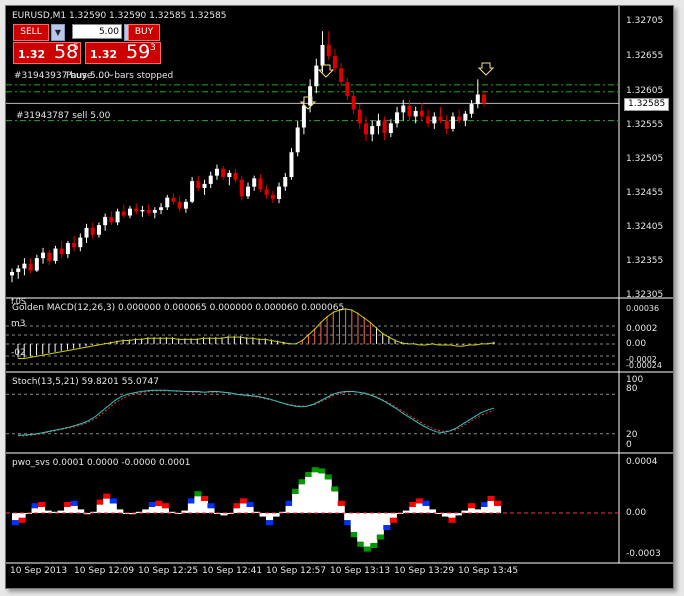  Describe the element at coordinates (31, 32) in the screenshot. I see `sell-button: SELL` at that location.